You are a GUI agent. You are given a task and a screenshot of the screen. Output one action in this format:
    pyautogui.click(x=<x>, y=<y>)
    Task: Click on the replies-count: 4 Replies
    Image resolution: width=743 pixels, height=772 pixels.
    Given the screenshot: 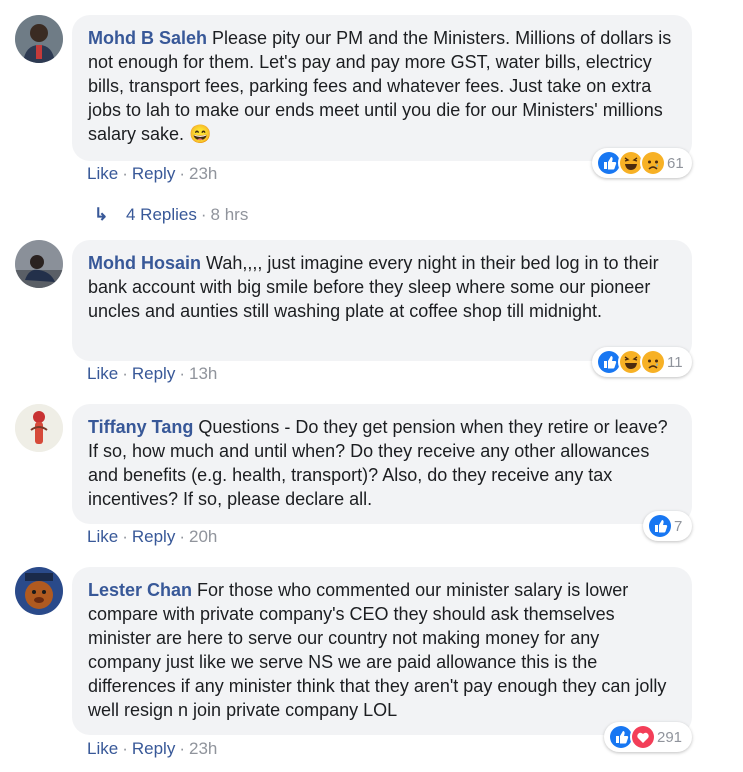 What is the action you would take?
    pyautogui.click(x=161, y=214)
    